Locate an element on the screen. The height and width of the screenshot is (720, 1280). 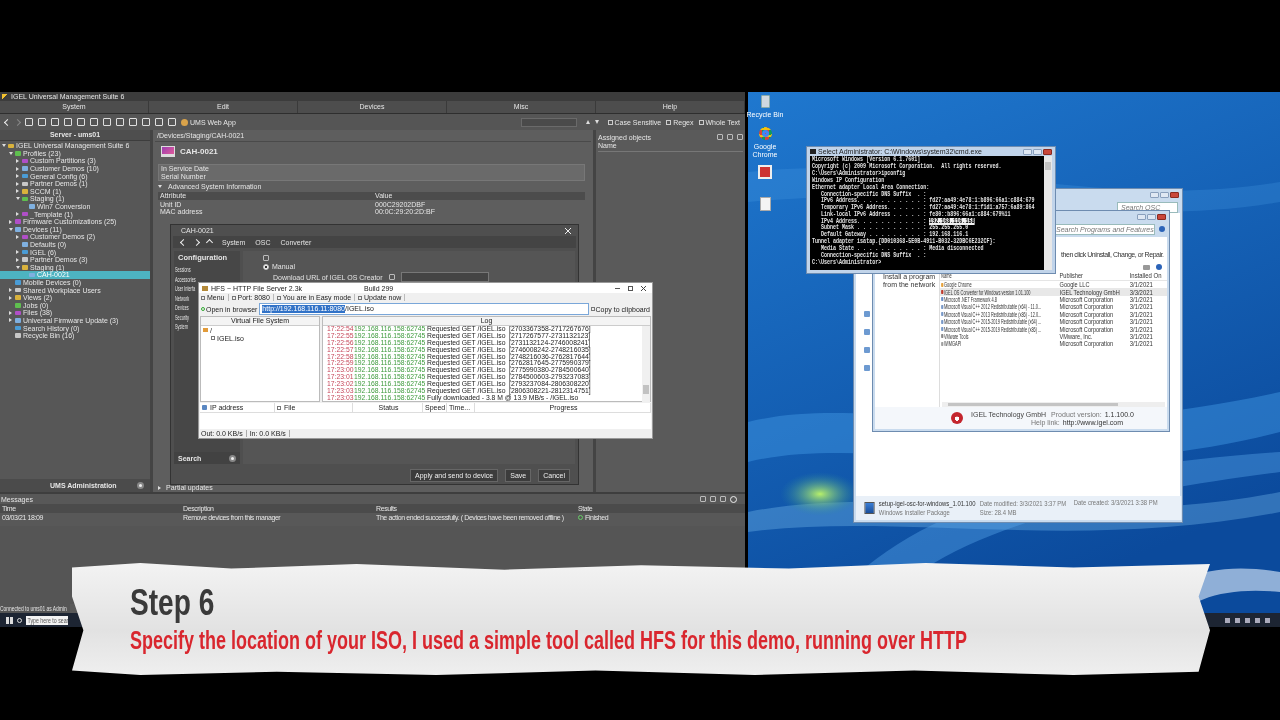
windows-logo-icon is located at coordinates (9, 620).